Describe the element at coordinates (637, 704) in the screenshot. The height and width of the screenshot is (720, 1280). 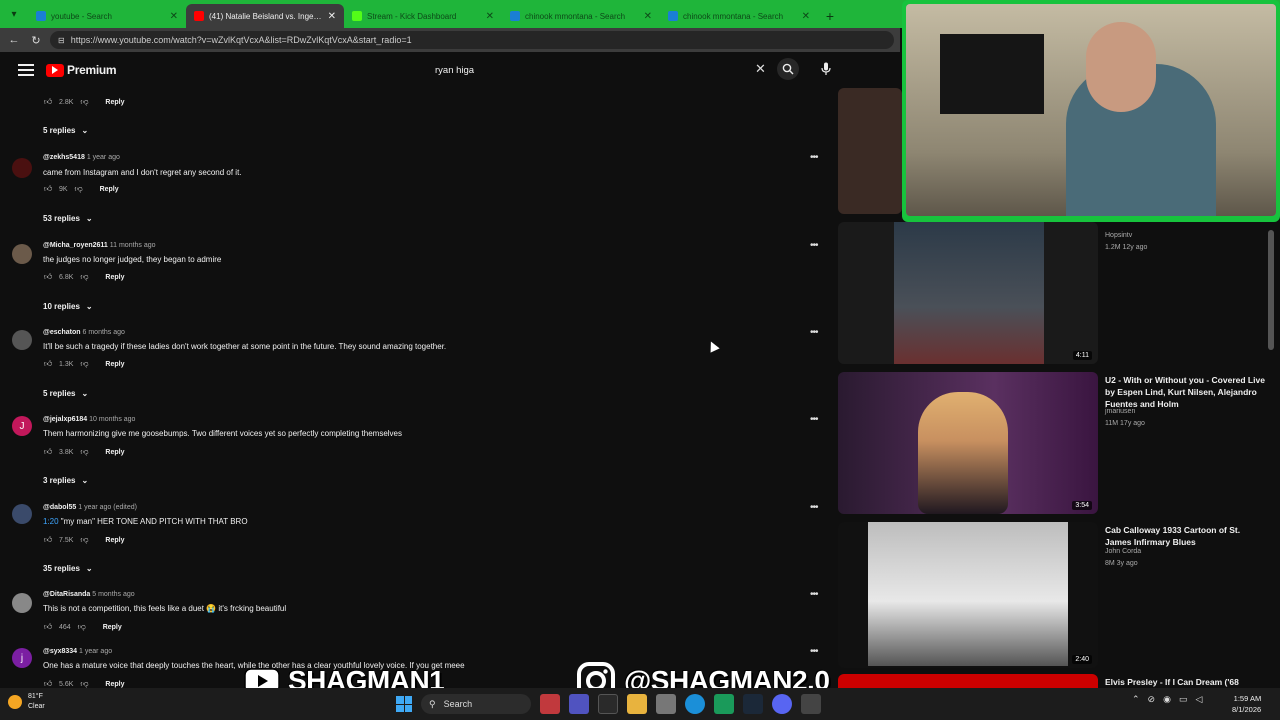
I see `file-explorer-icon` at that location.